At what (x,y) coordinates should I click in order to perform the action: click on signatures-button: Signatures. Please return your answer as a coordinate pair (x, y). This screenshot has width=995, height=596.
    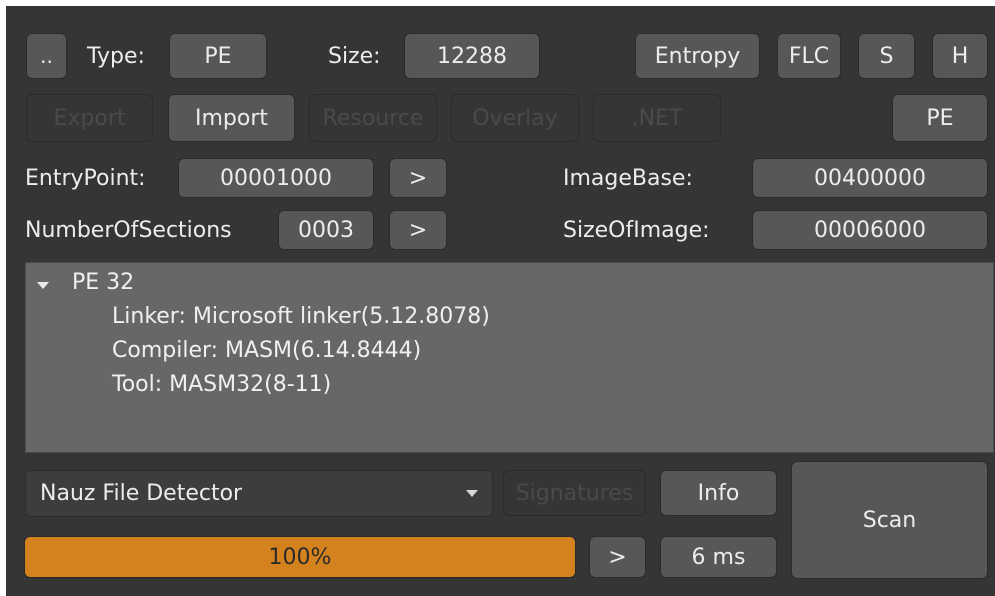
    Looking at the image, I should click on (574, 493).